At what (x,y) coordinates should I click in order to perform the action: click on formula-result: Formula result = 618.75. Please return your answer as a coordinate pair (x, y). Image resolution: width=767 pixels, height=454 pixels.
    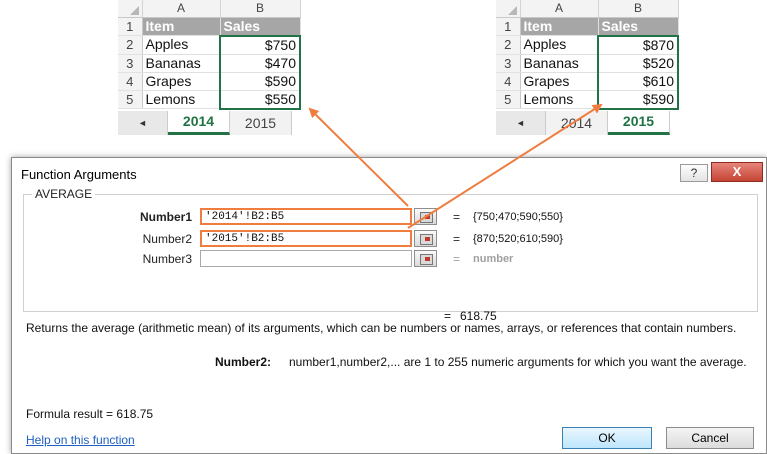
    Looking at the image, I should click on (89, 414).